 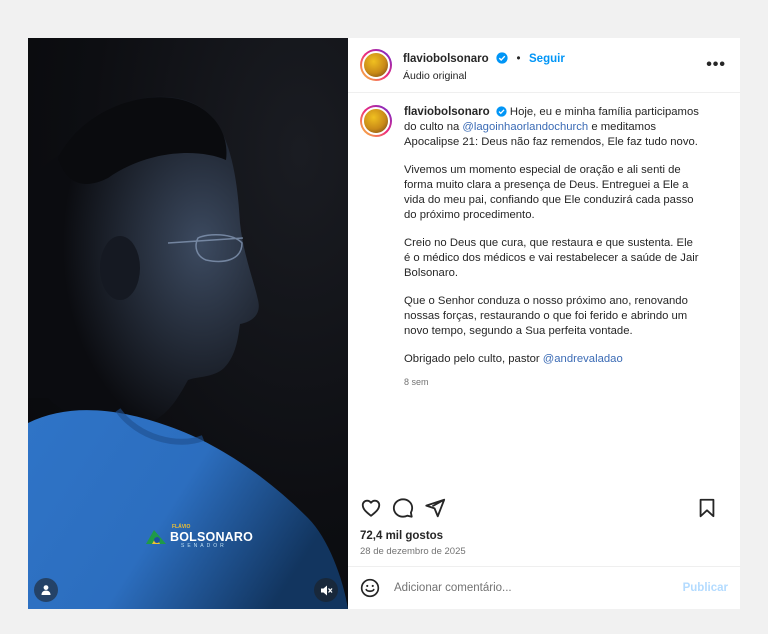 What do you see at coordinates (707, 508) in the screenshot?
I see `bookmark-icon` at bounding box center [707, 508].